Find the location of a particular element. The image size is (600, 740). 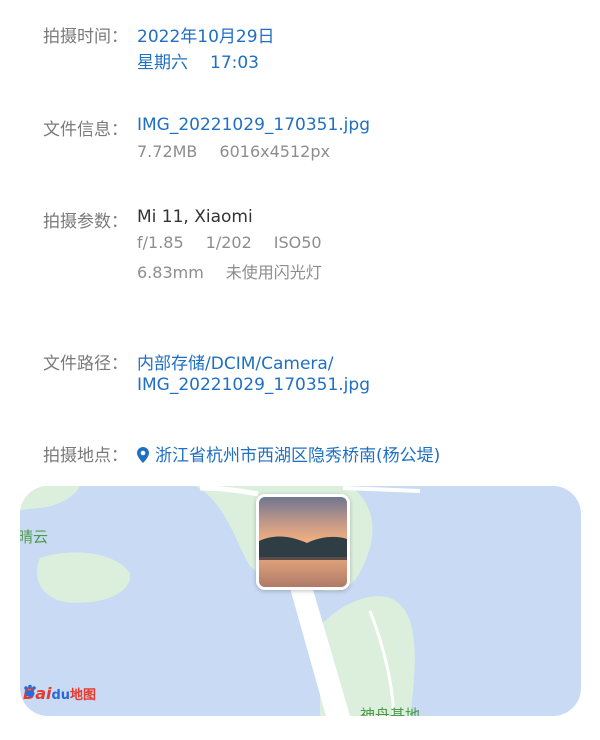

exposure-params: f/1.85 1/202 ISO50 is located at coordinates (229, 242).